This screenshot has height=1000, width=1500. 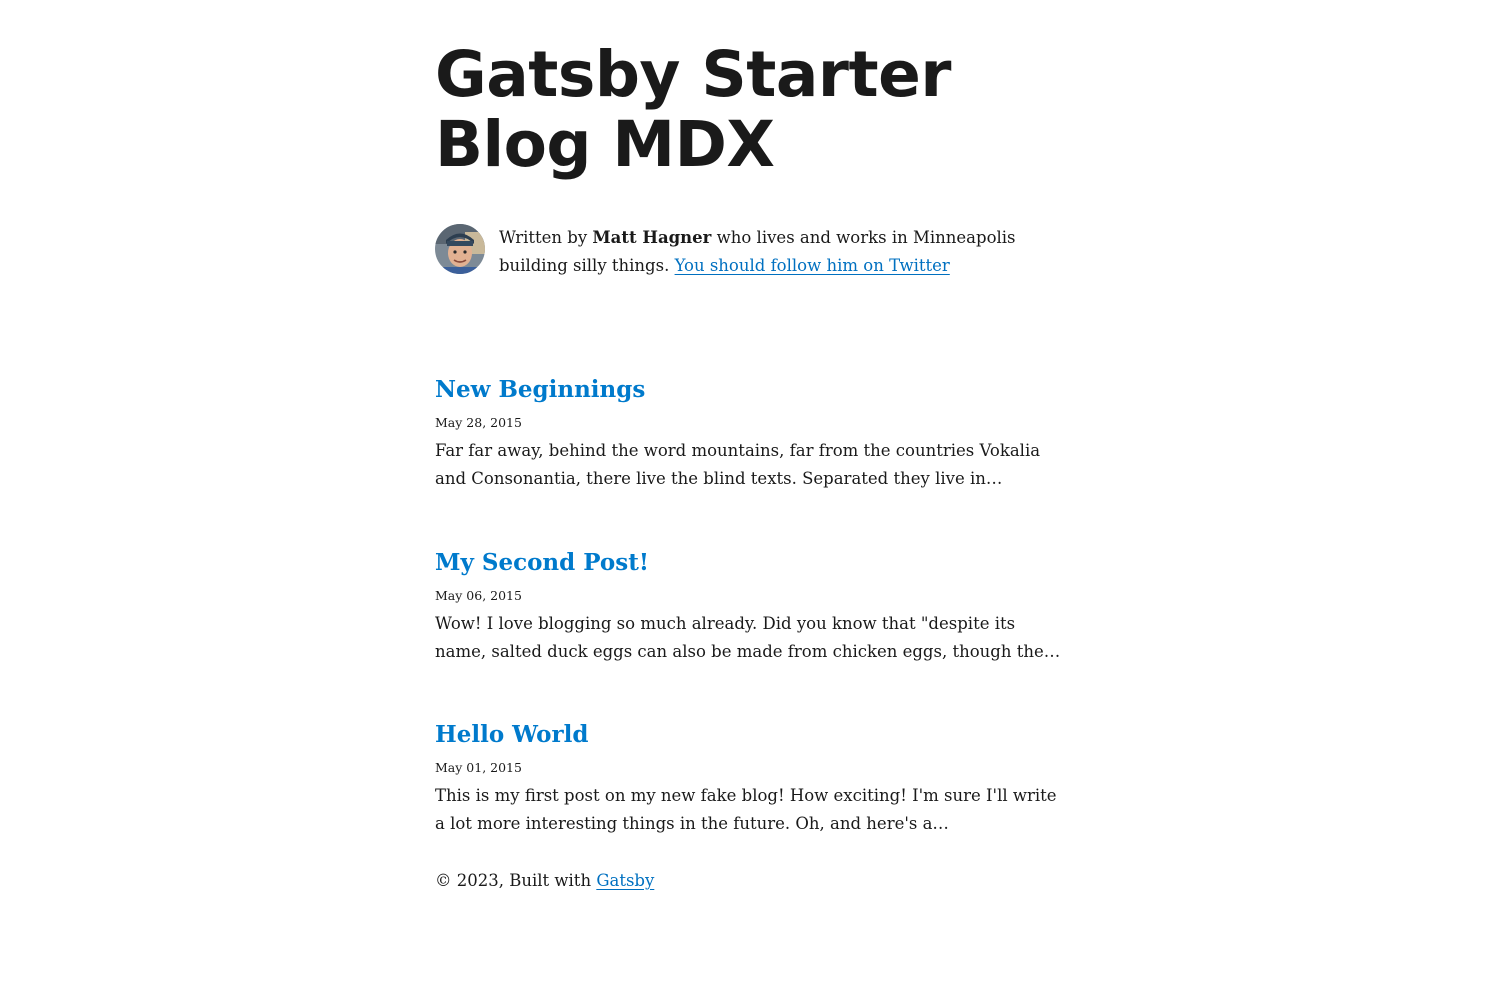 I want to click on bio-prefix: Written by, so click(x=546, y=237).